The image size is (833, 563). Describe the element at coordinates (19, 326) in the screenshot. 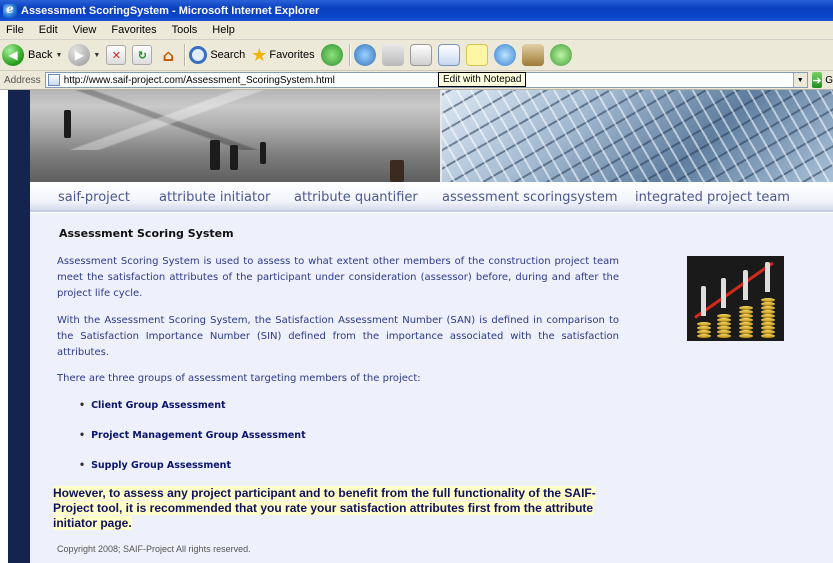

I see `page-sidebar-band` at that location.